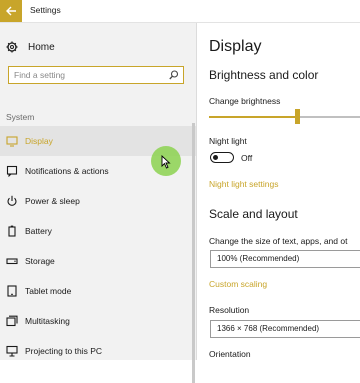 This screenshot has width=360, height=383. I want to click on search-icon, so click(174, 75).